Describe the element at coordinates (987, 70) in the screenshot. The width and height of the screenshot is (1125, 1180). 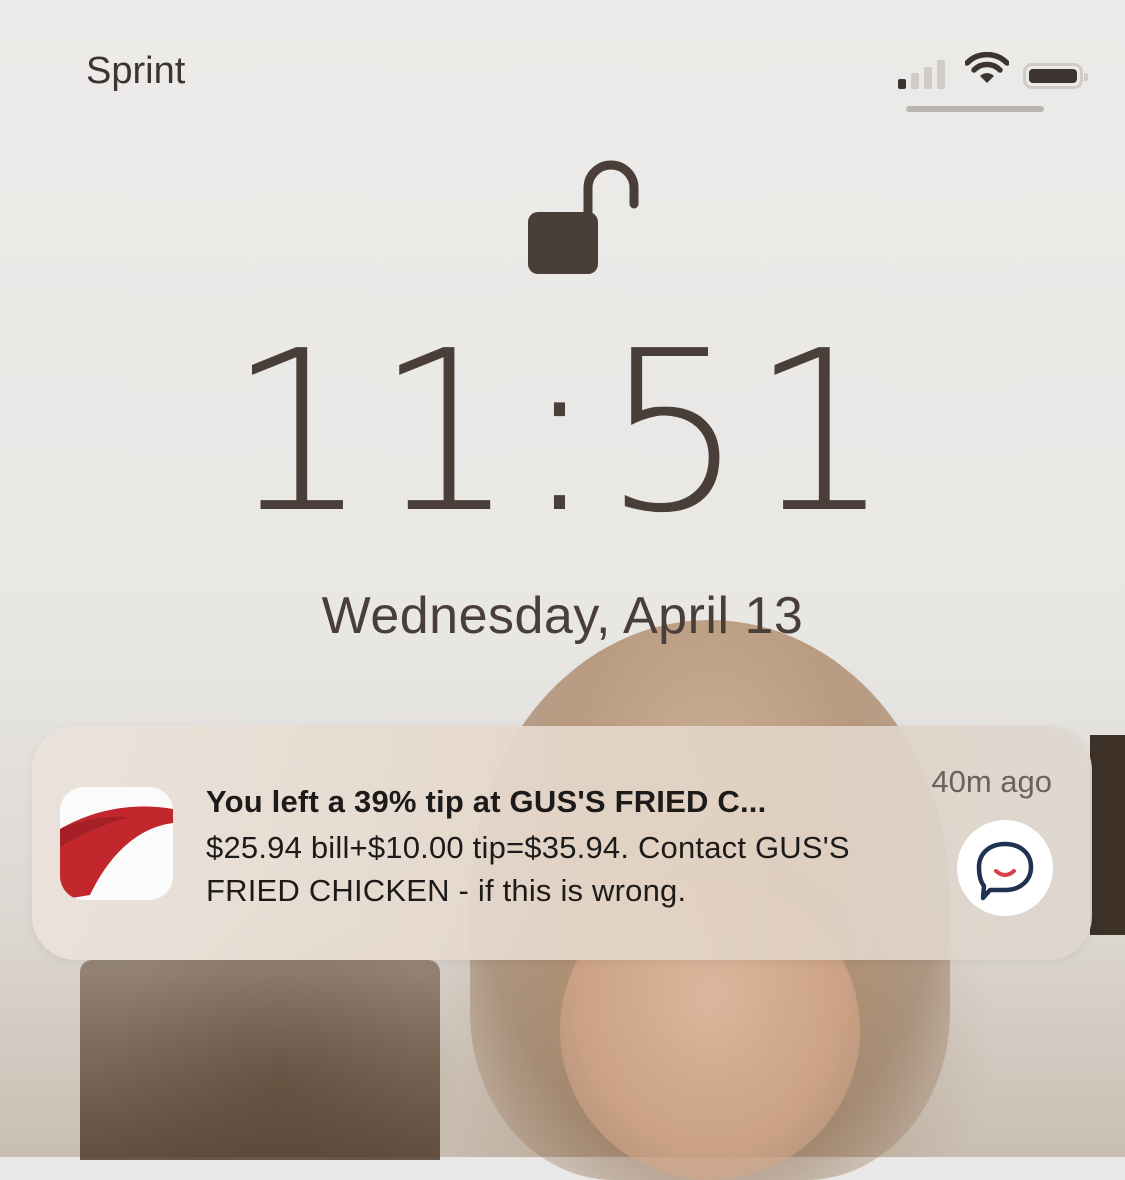
I see `wifi-icon` at that location.